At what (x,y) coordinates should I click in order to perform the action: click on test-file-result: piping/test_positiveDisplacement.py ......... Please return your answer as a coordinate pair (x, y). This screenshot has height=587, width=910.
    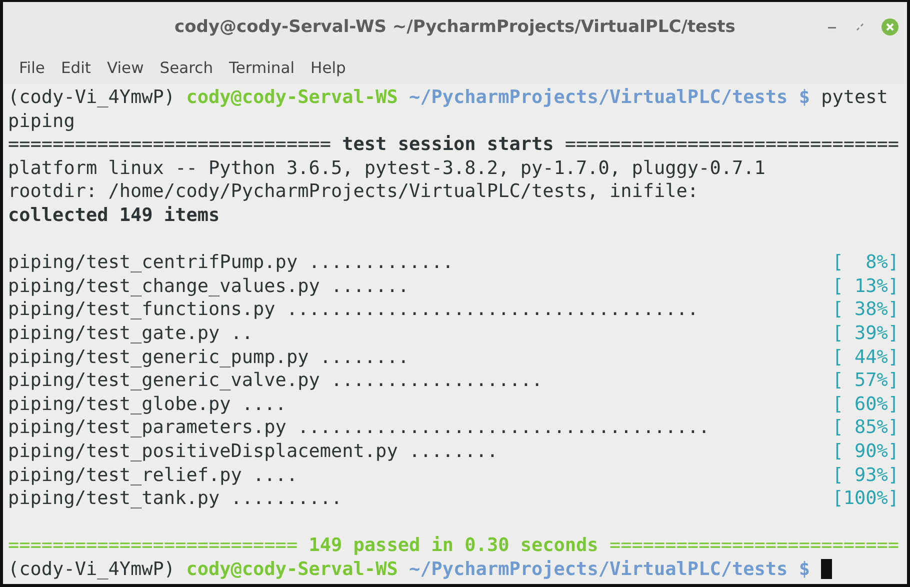
    Looking at the image, I should click on (253, 452).